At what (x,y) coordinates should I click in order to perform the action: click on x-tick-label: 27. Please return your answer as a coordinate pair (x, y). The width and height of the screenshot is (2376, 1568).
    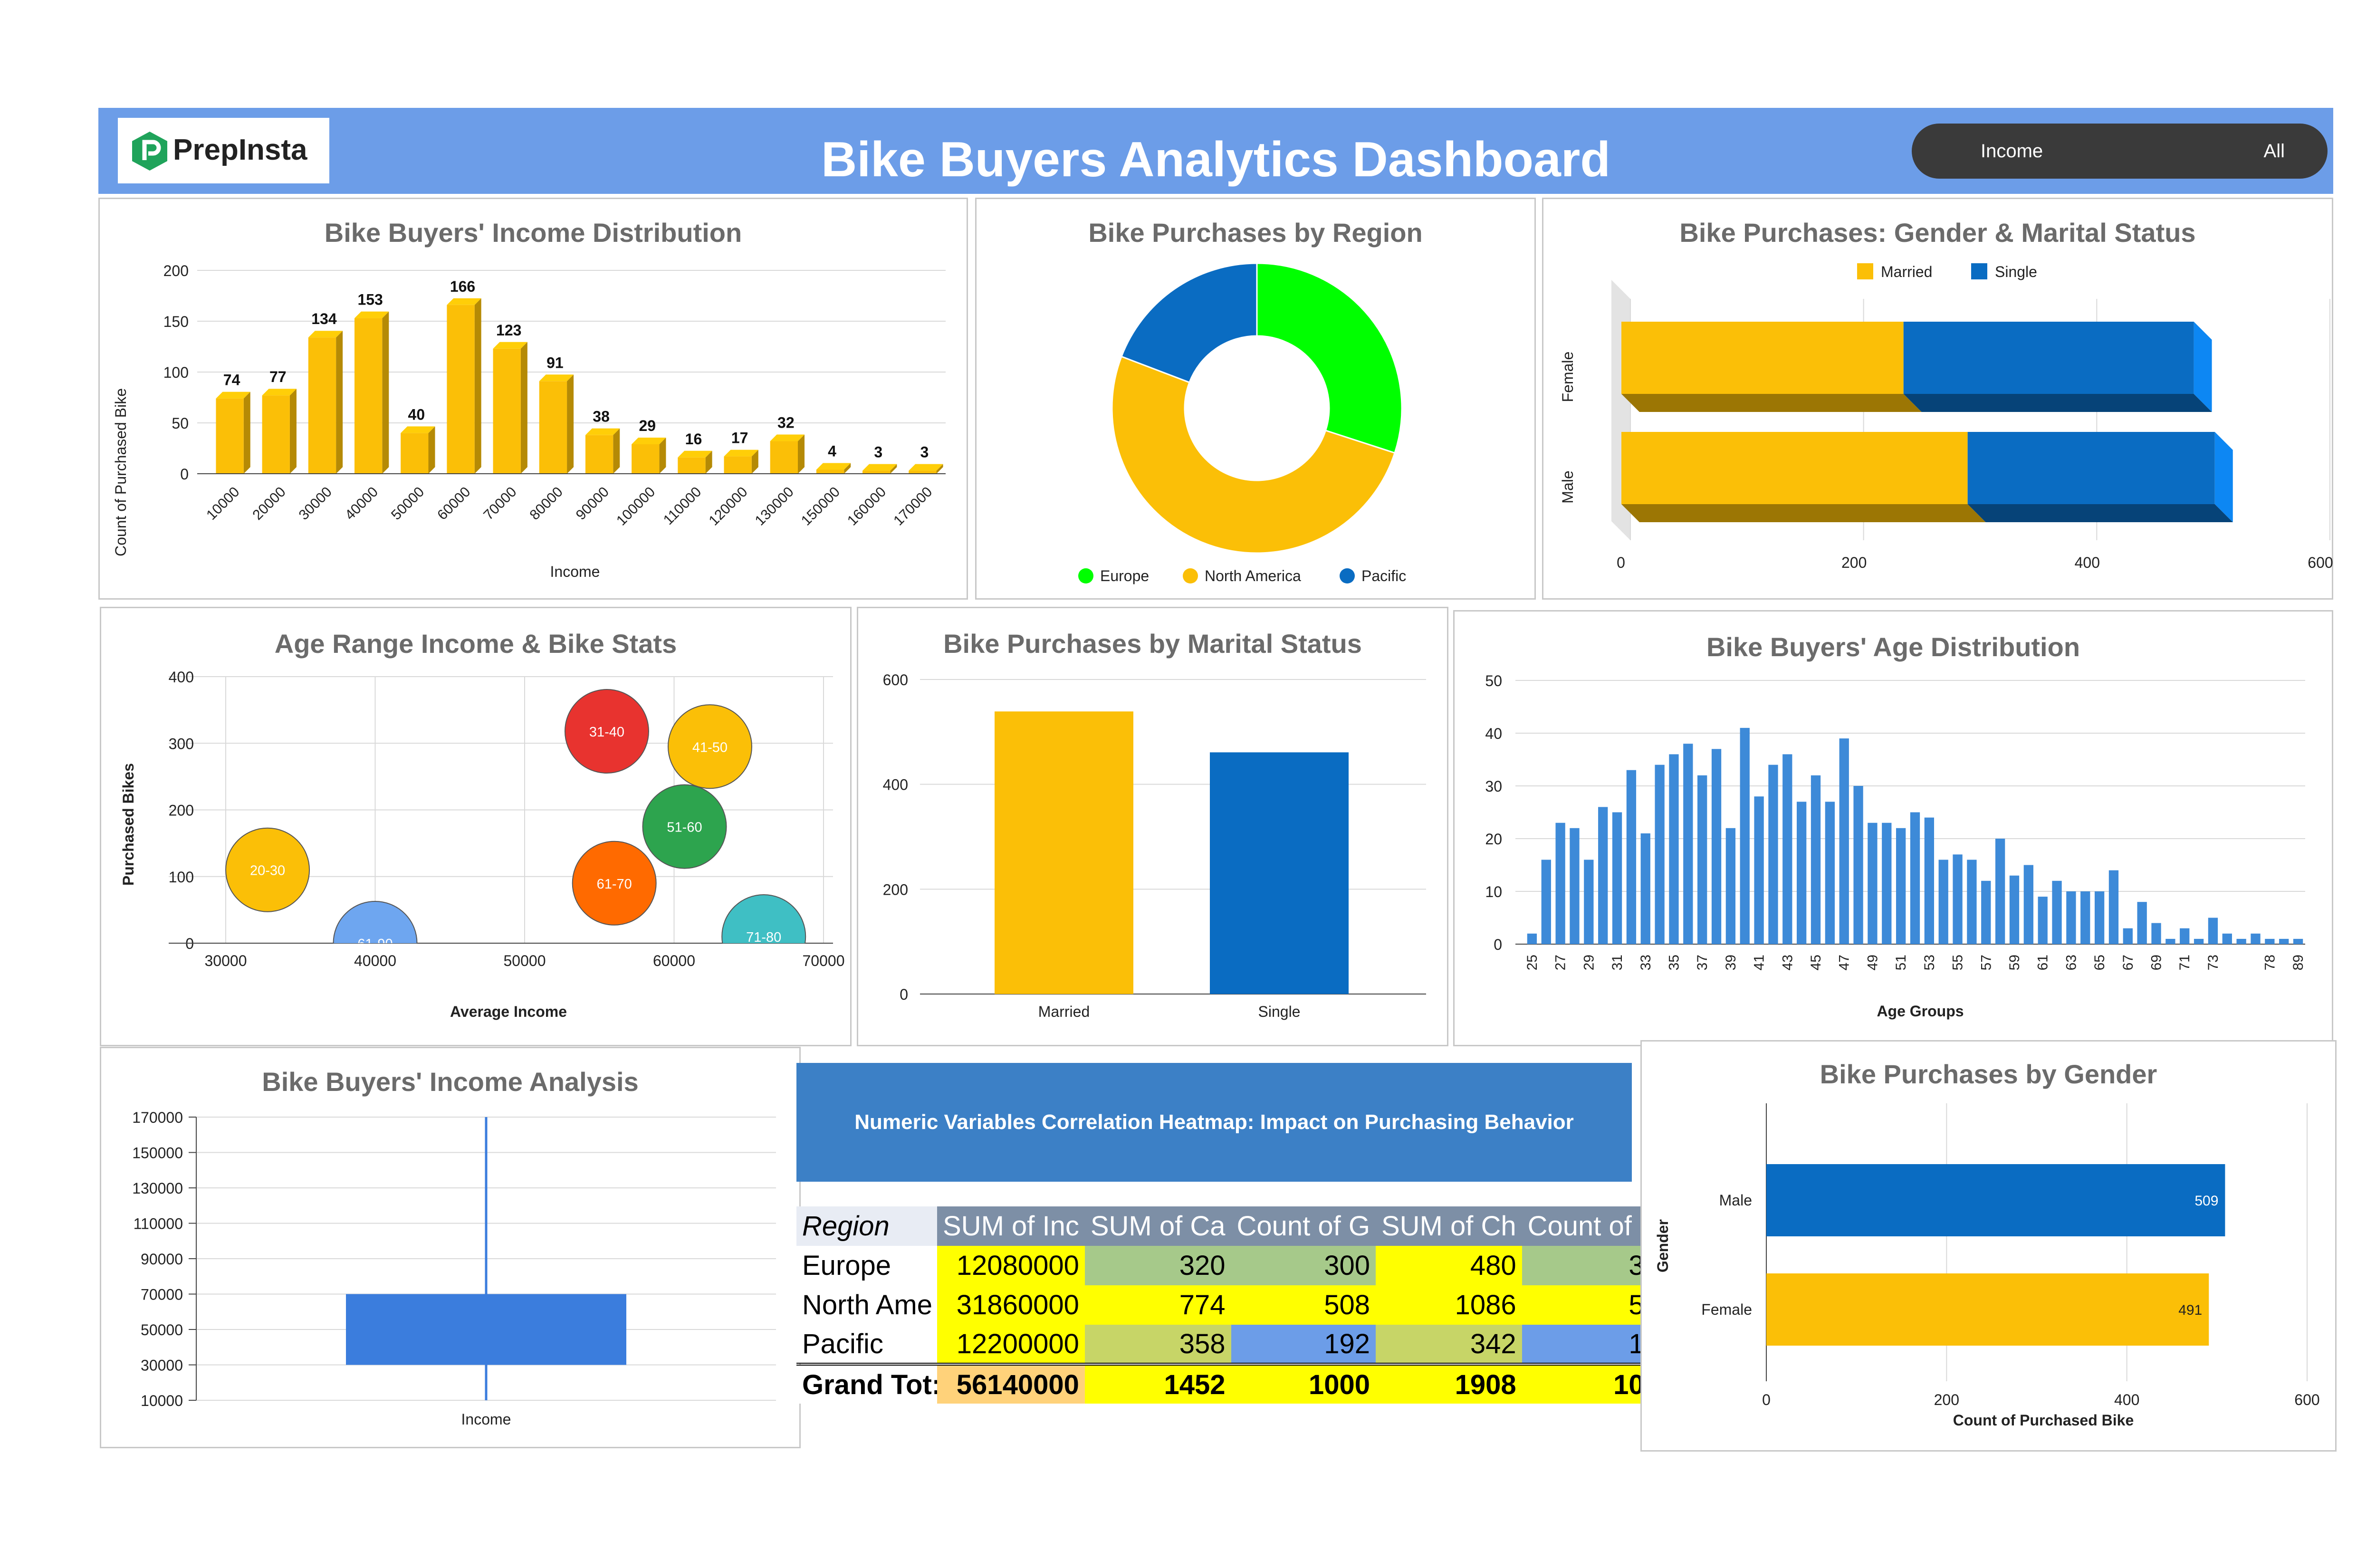
    Looking at the image, I should click on (1561, 963).